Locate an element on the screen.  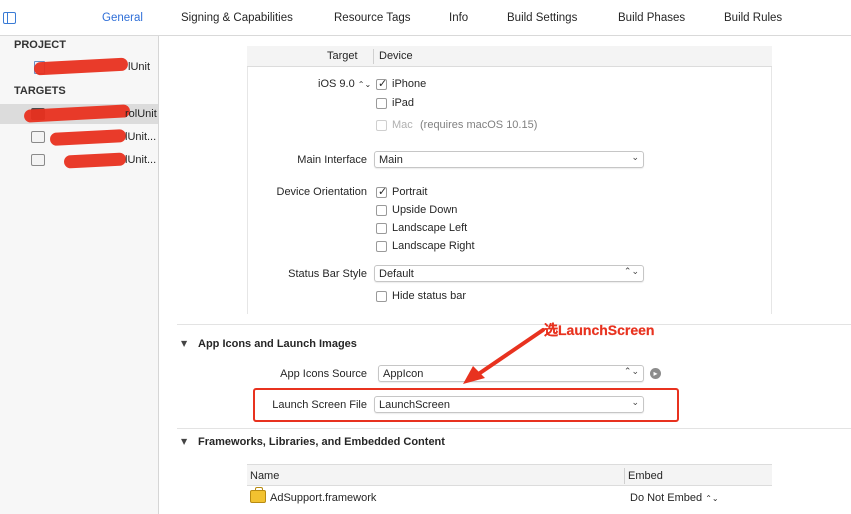
mac-checkbox is located at coordinates (381, 125).